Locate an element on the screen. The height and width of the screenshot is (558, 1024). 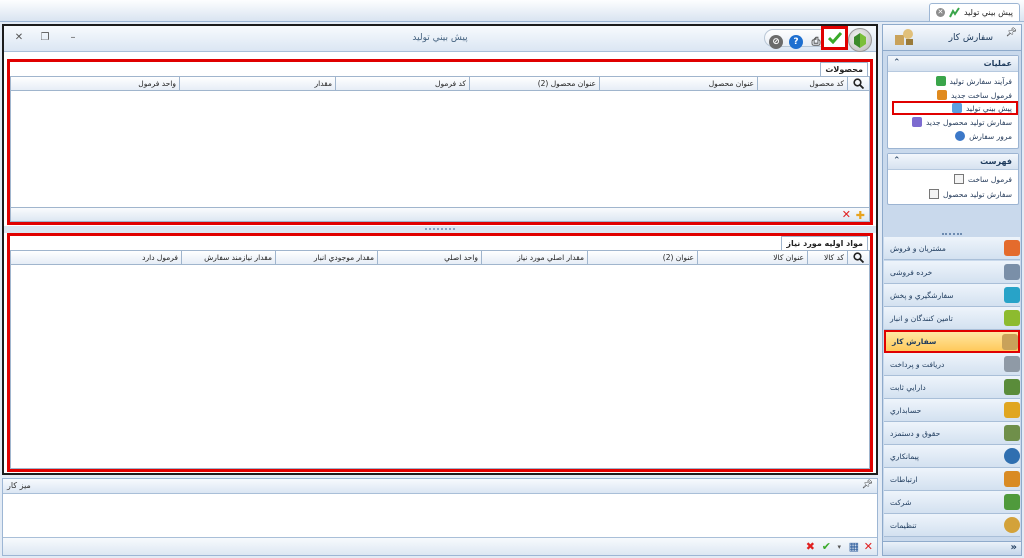
expand-chevron-icon: » is located at coordinates (1014, 547).